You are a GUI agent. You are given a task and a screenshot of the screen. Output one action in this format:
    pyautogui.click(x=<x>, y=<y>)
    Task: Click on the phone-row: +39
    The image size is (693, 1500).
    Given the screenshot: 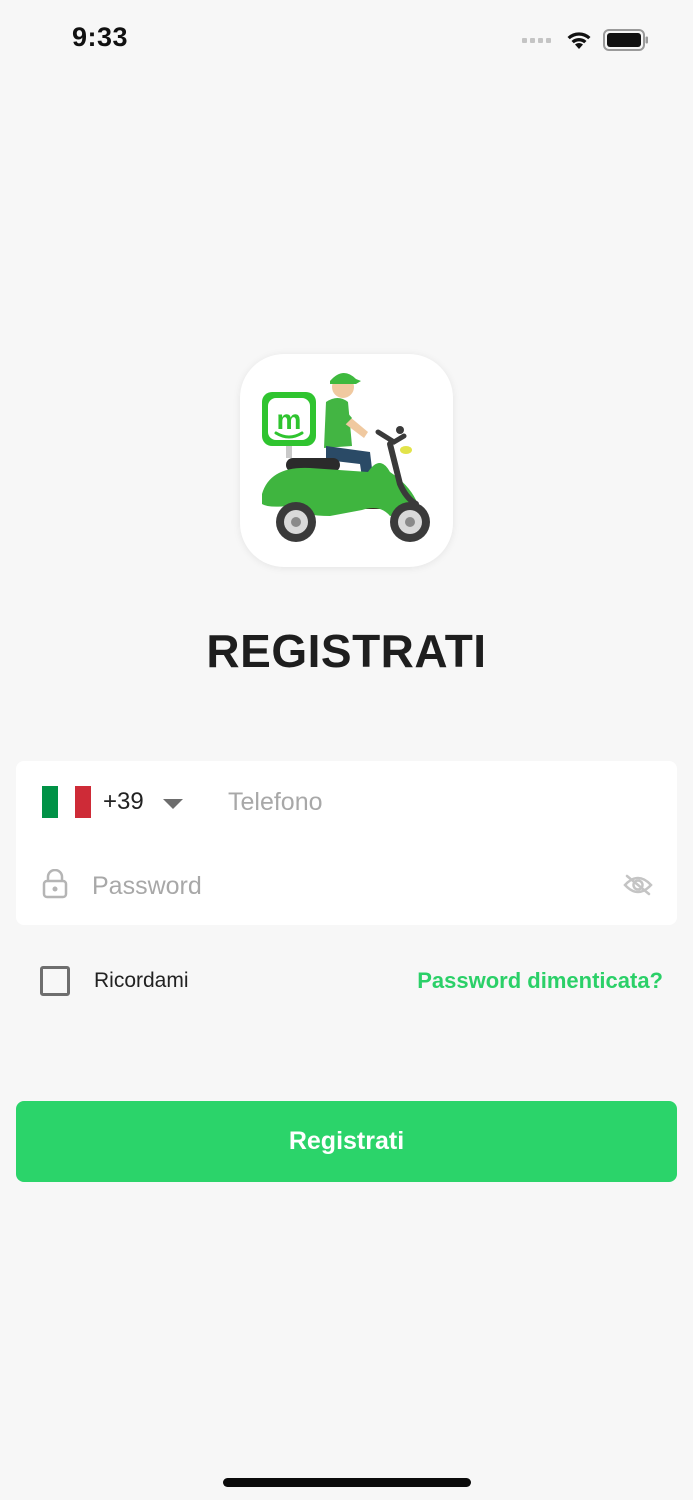 What is the action you would take?
    pyautogui.click(x=346, y=802)
    